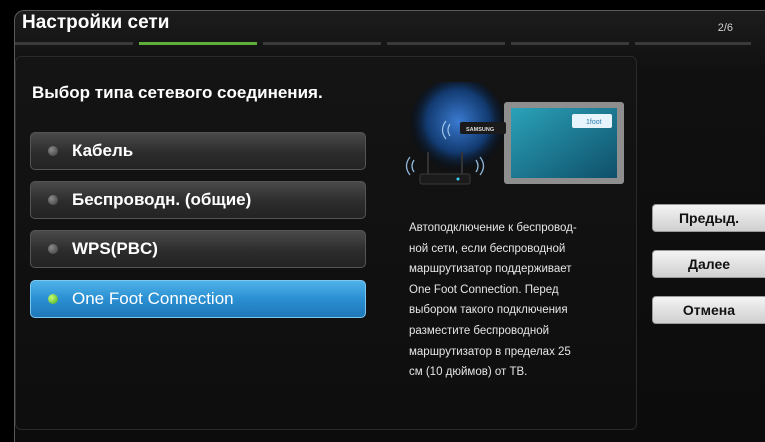  I want to click on option-cable: Кабель, so click(198, 151).